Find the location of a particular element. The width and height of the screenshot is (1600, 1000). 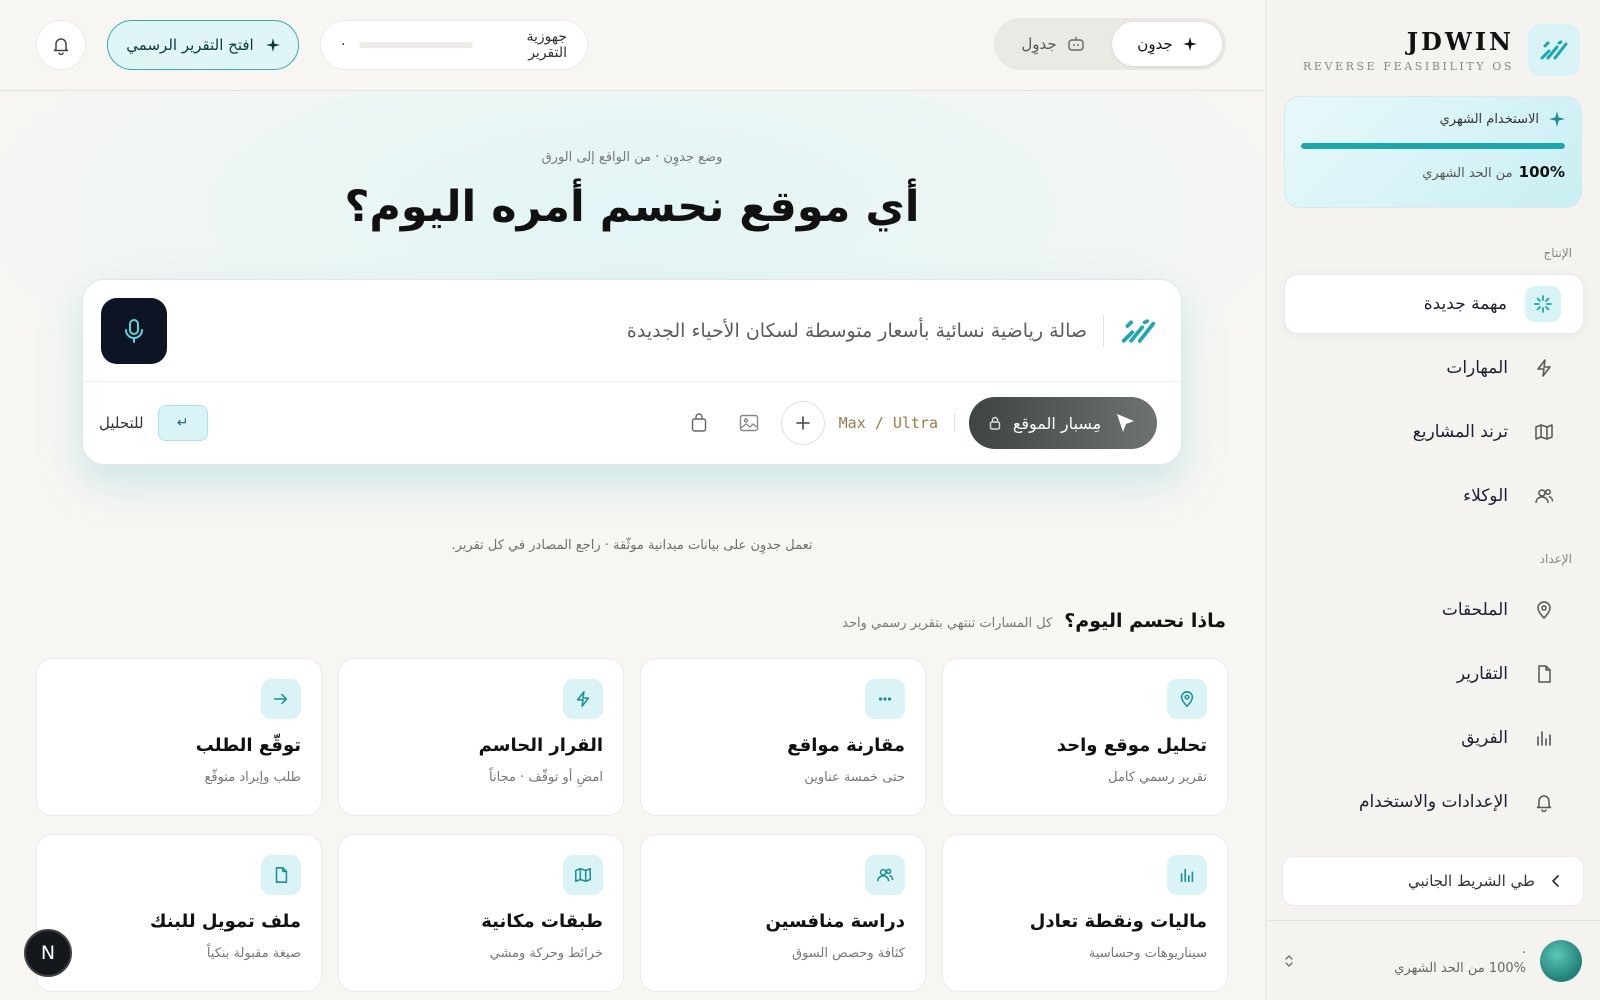

task-card-single-site: تحليل موقع واحد تقرير رسمي كامل is located at coordinates (1085, 737).